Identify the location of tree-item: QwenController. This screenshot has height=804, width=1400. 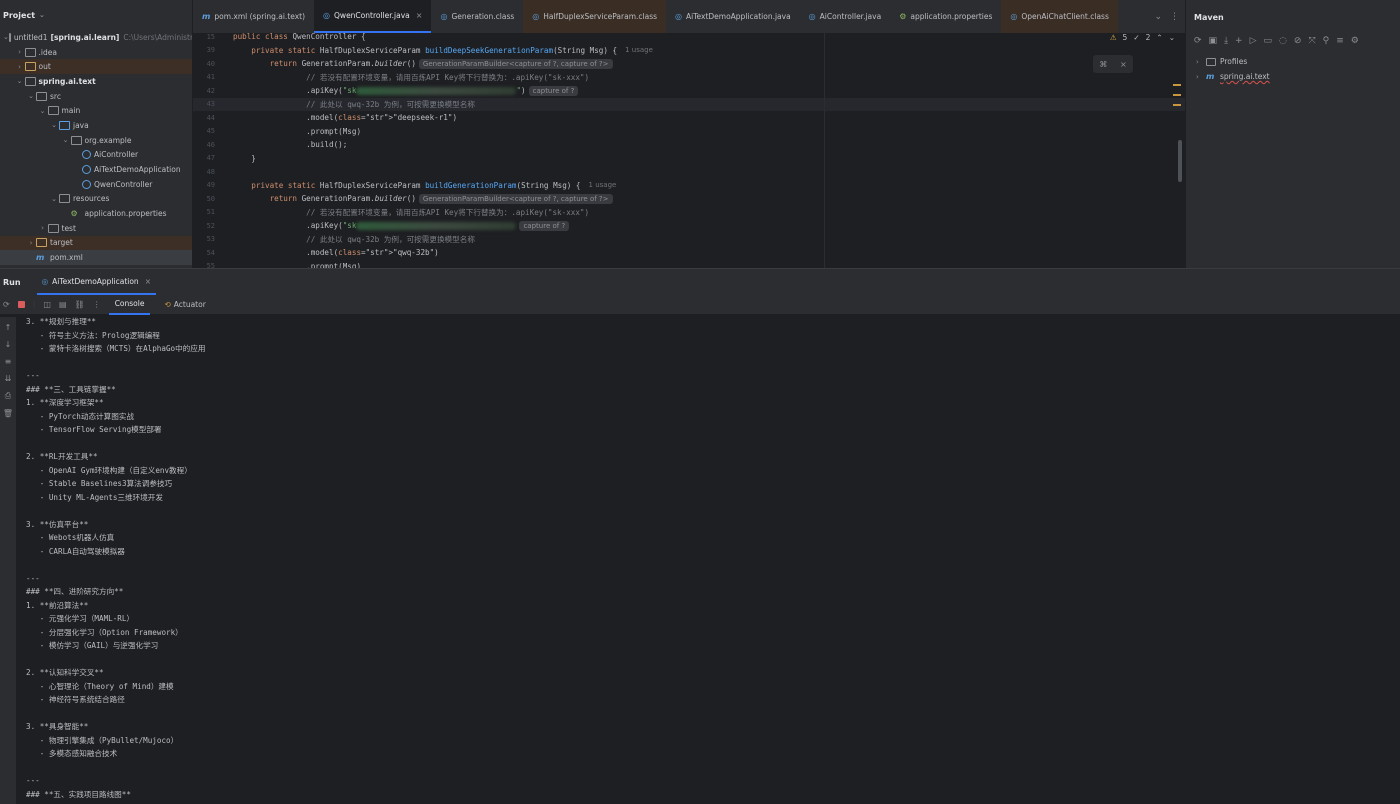
(96, 184).